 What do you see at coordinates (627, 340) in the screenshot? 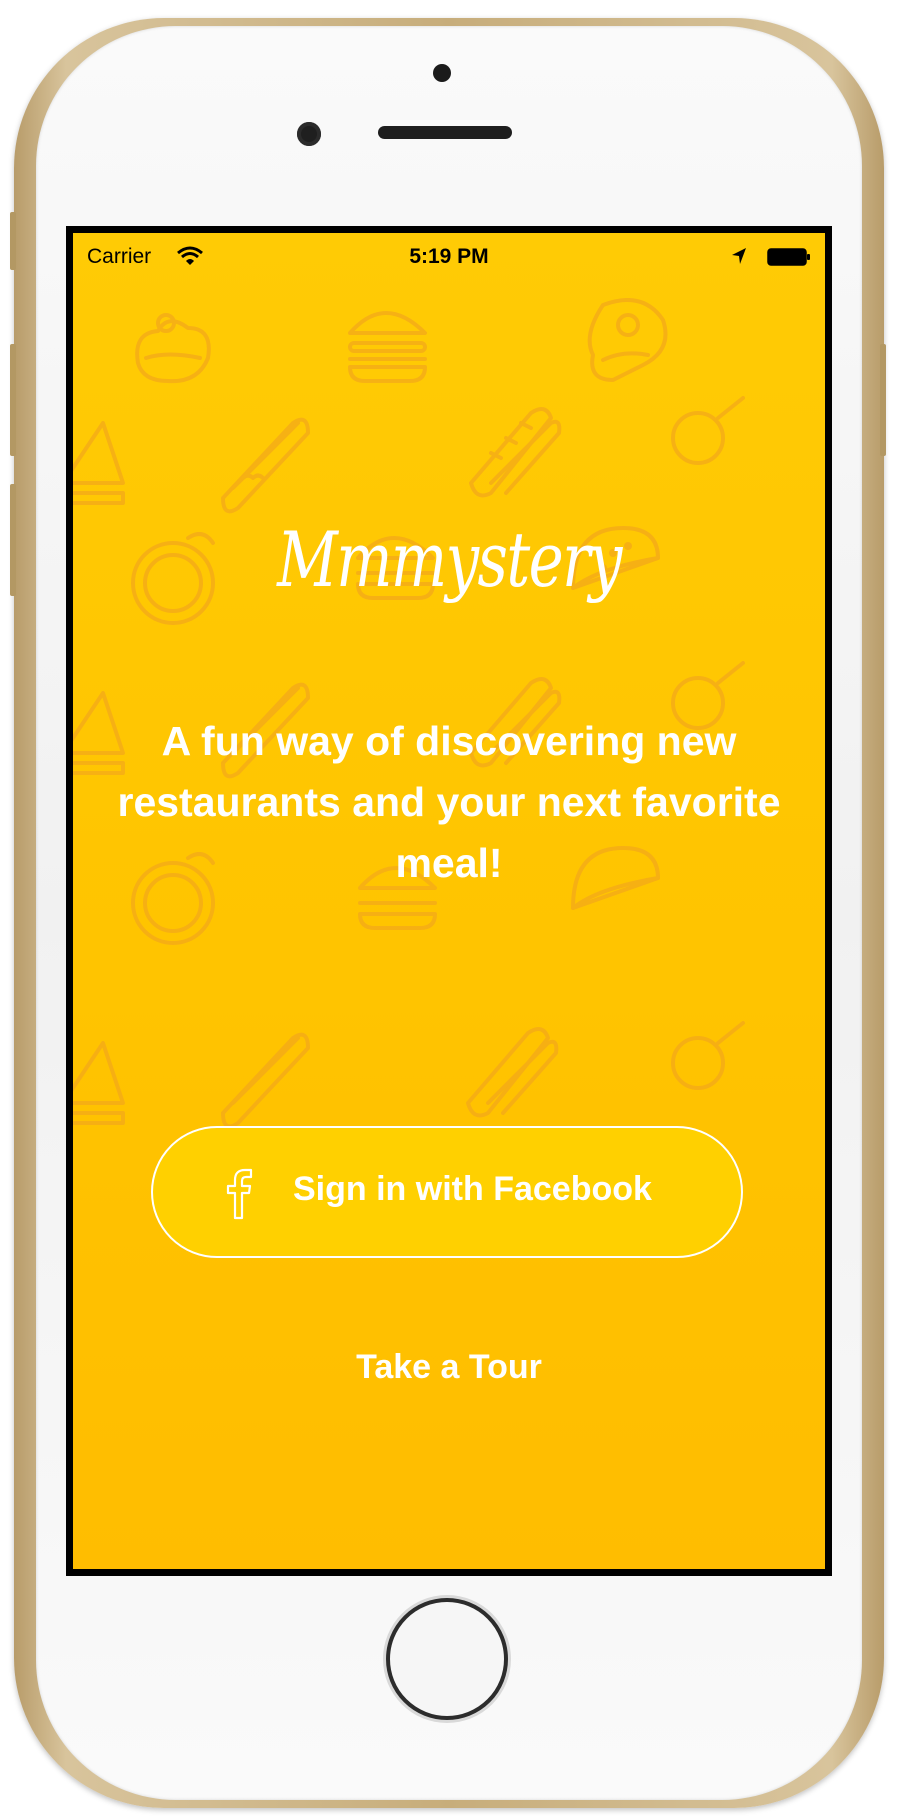
I see `steak-icon` at bounding box center [627, 340].